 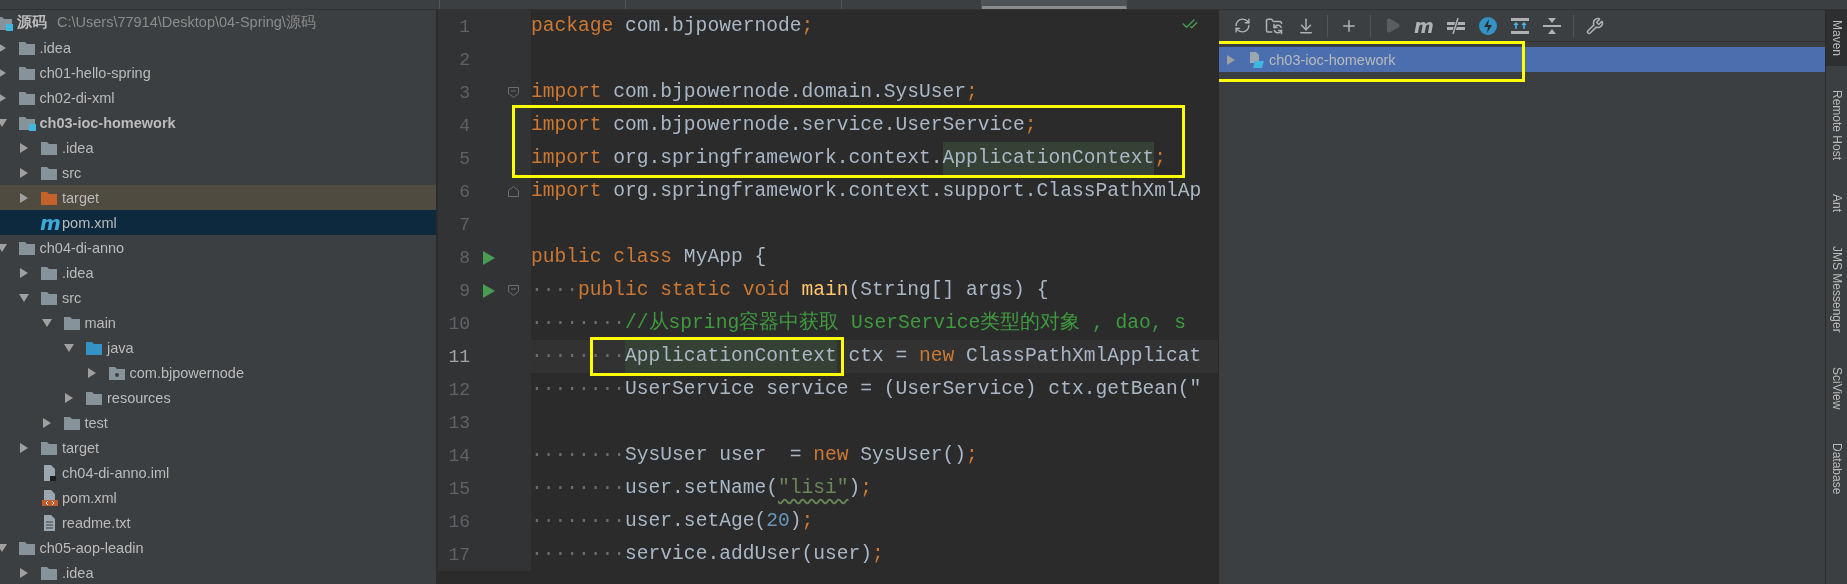 What do you see at coordinates (1424, 25) in the screenshot?
I see `maven-goal-button: m` at bounding box center [1424, 25].